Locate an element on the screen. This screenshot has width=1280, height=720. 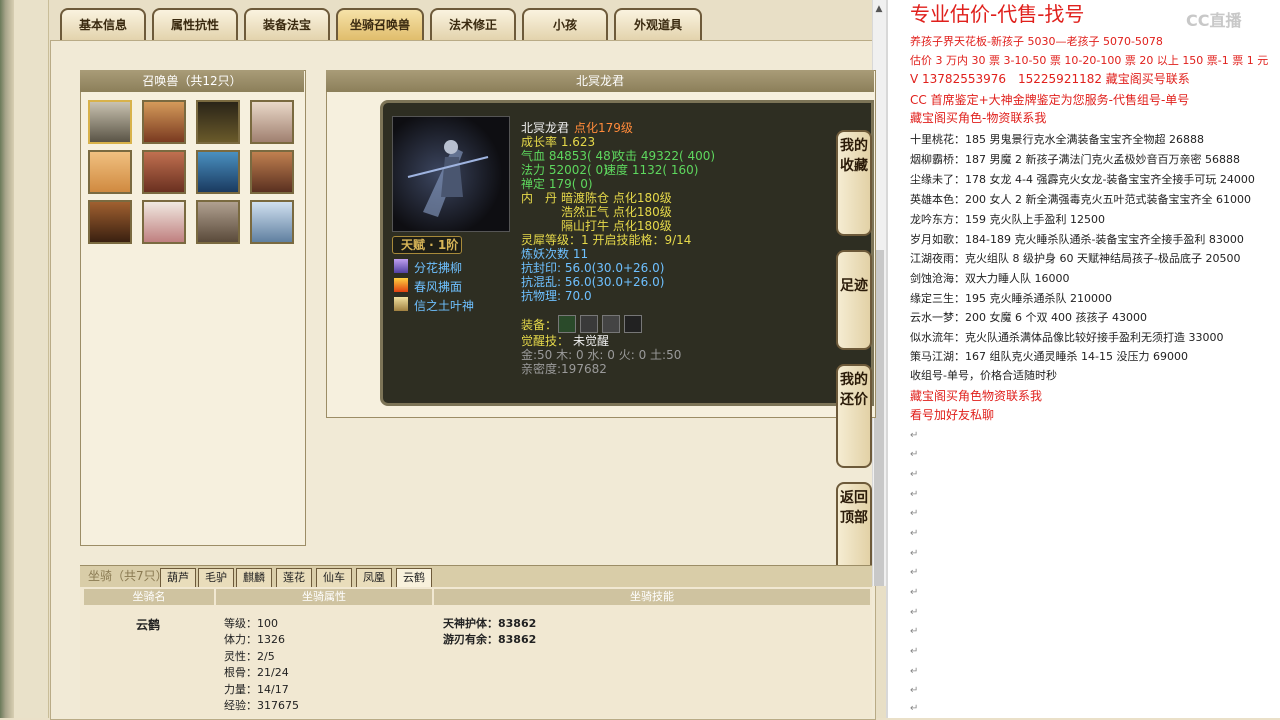
listing-13: 收组号-单号，价格合适随时秒 is located at coordinates (983, 375).